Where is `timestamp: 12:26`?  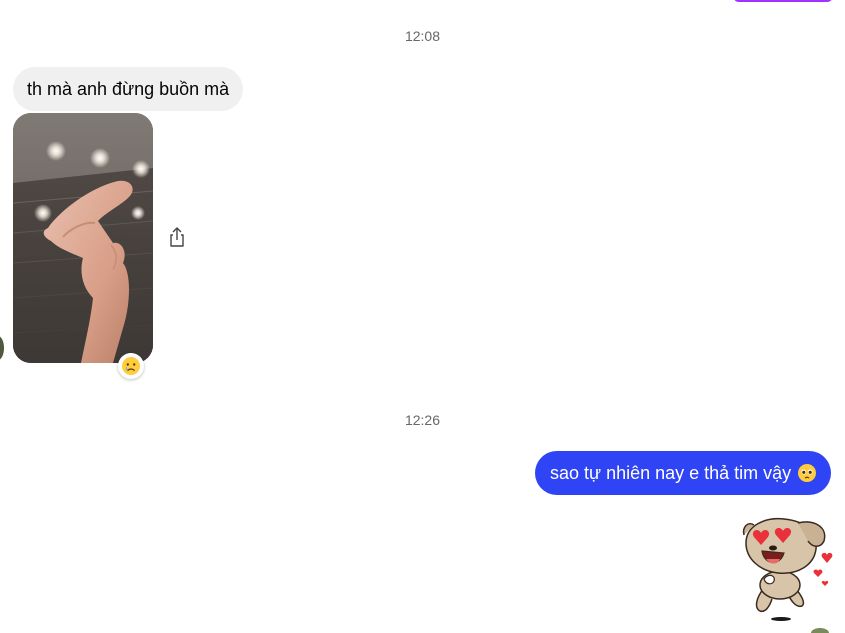
timestamp: 12:26 is located at coordinates (422, 420).